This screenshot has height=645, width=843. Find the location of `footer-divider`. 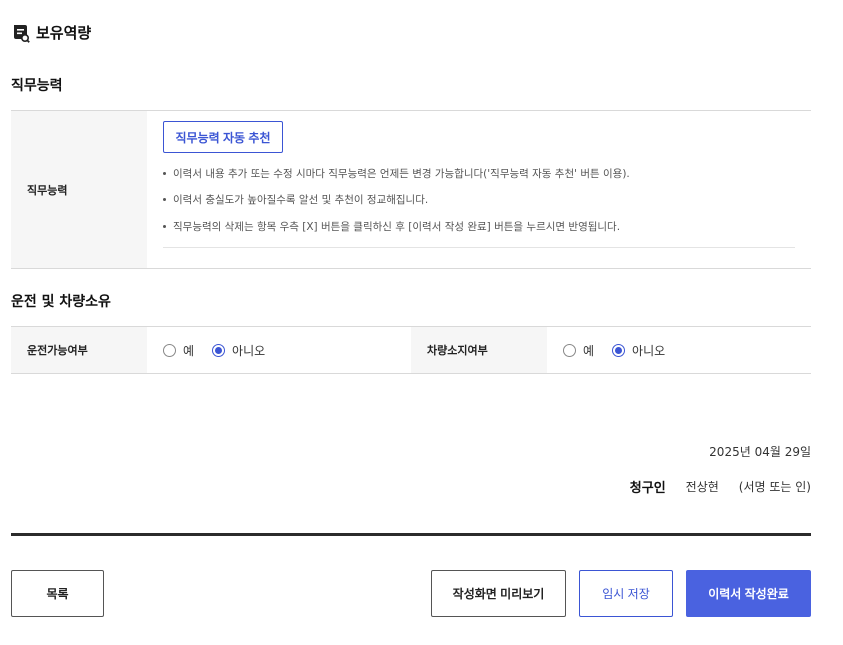

footer-divider is located at coordinates (411, 534).